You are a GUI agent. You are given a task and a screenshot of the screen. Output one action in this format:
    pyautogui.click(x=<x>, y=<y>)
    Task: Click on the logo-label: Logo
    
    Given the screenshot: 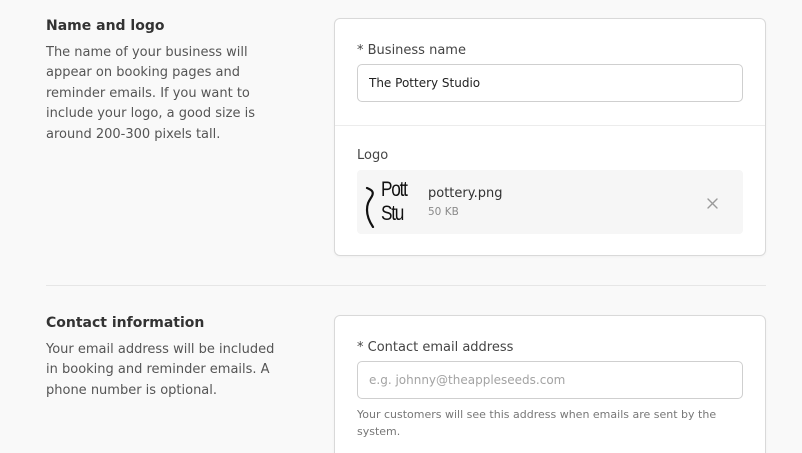 What is the action you would take?
    pyautogui.click(x=373, y=155)
    